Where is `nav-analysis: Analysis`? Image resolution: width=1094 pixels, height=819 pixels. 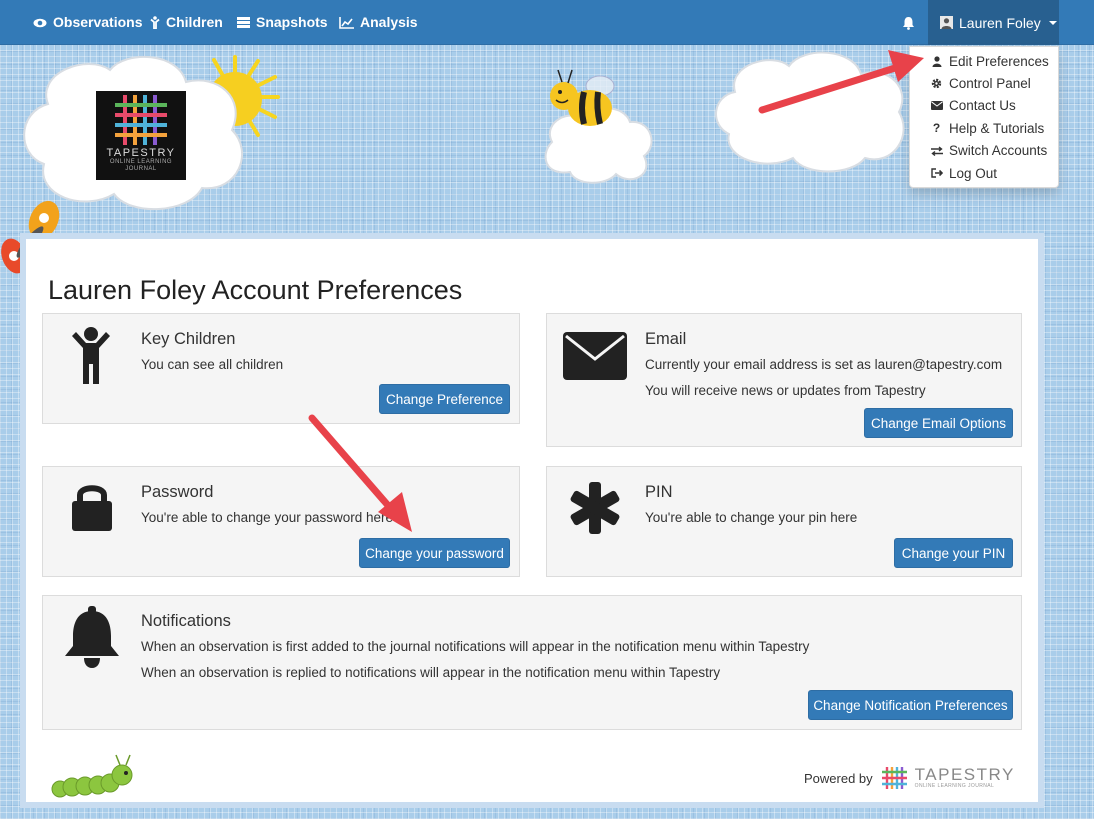 nav-analysis: Analysis is located at coordinates (378, 22).